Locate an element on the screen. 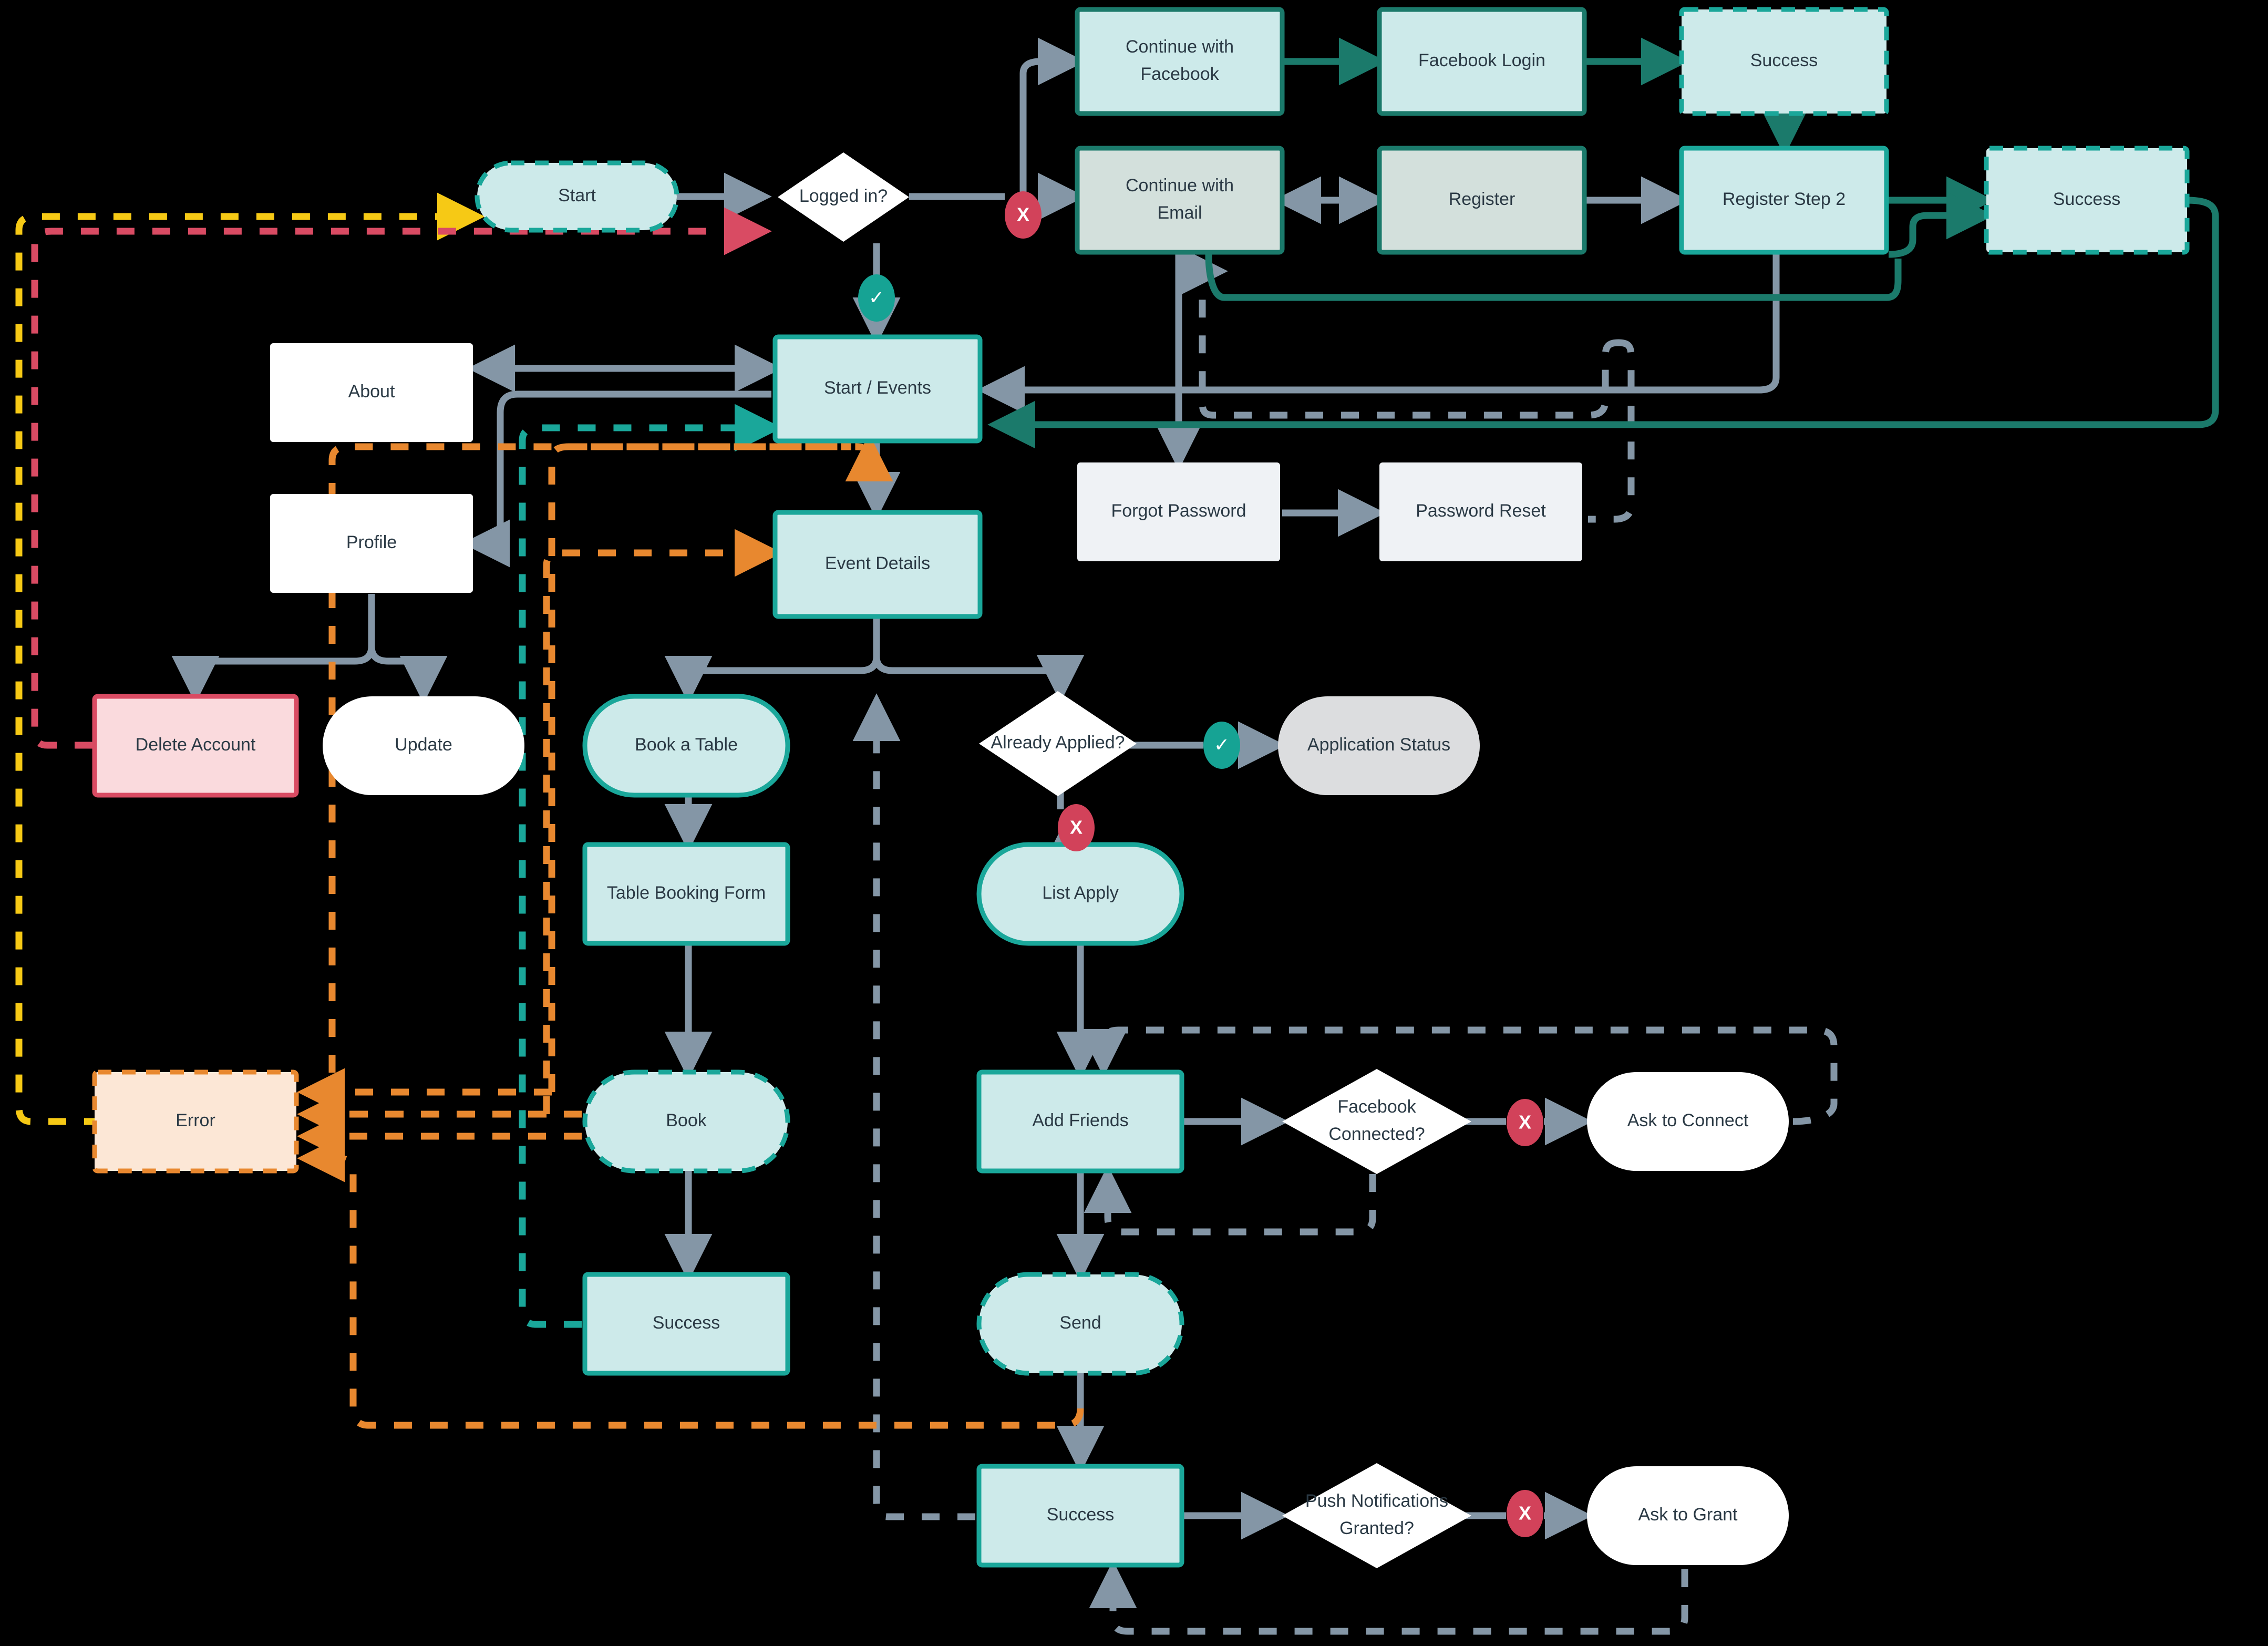  node-start_events: Start / Events is located at coordinates (877, 389).